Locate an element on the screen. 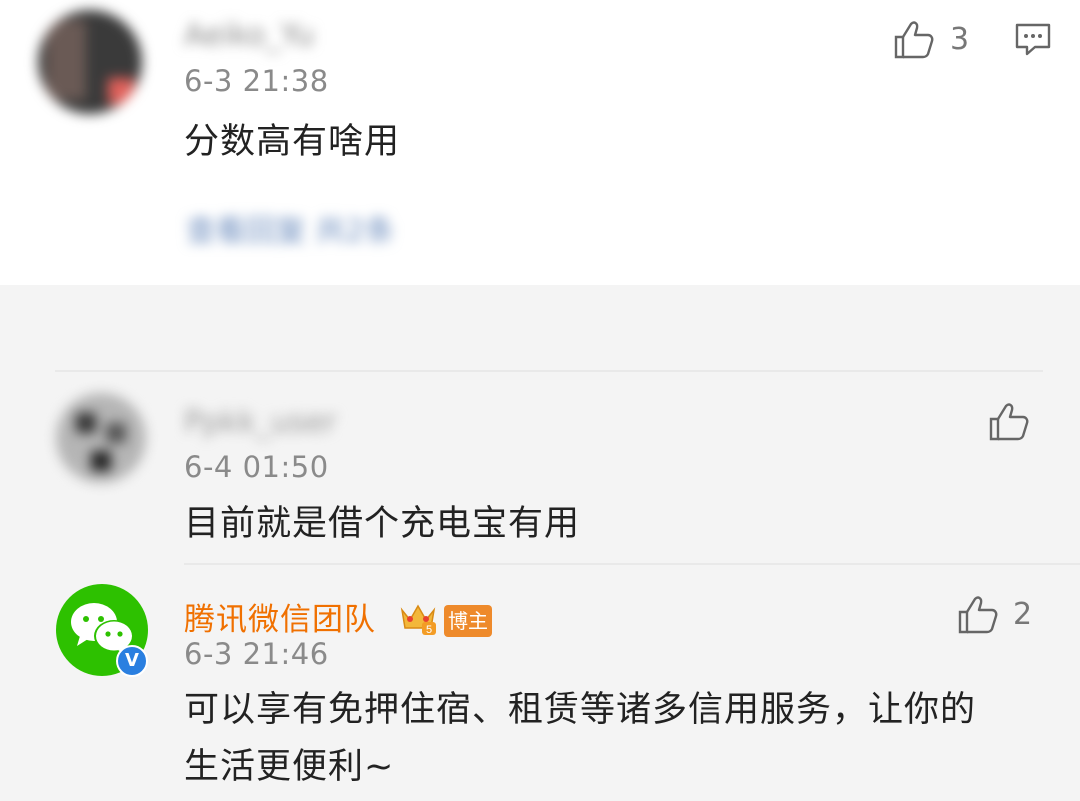 This screenshot has height=801, width=1080. comment-timestamp: 6-3 21:38 is located at coordinates (256, 81).